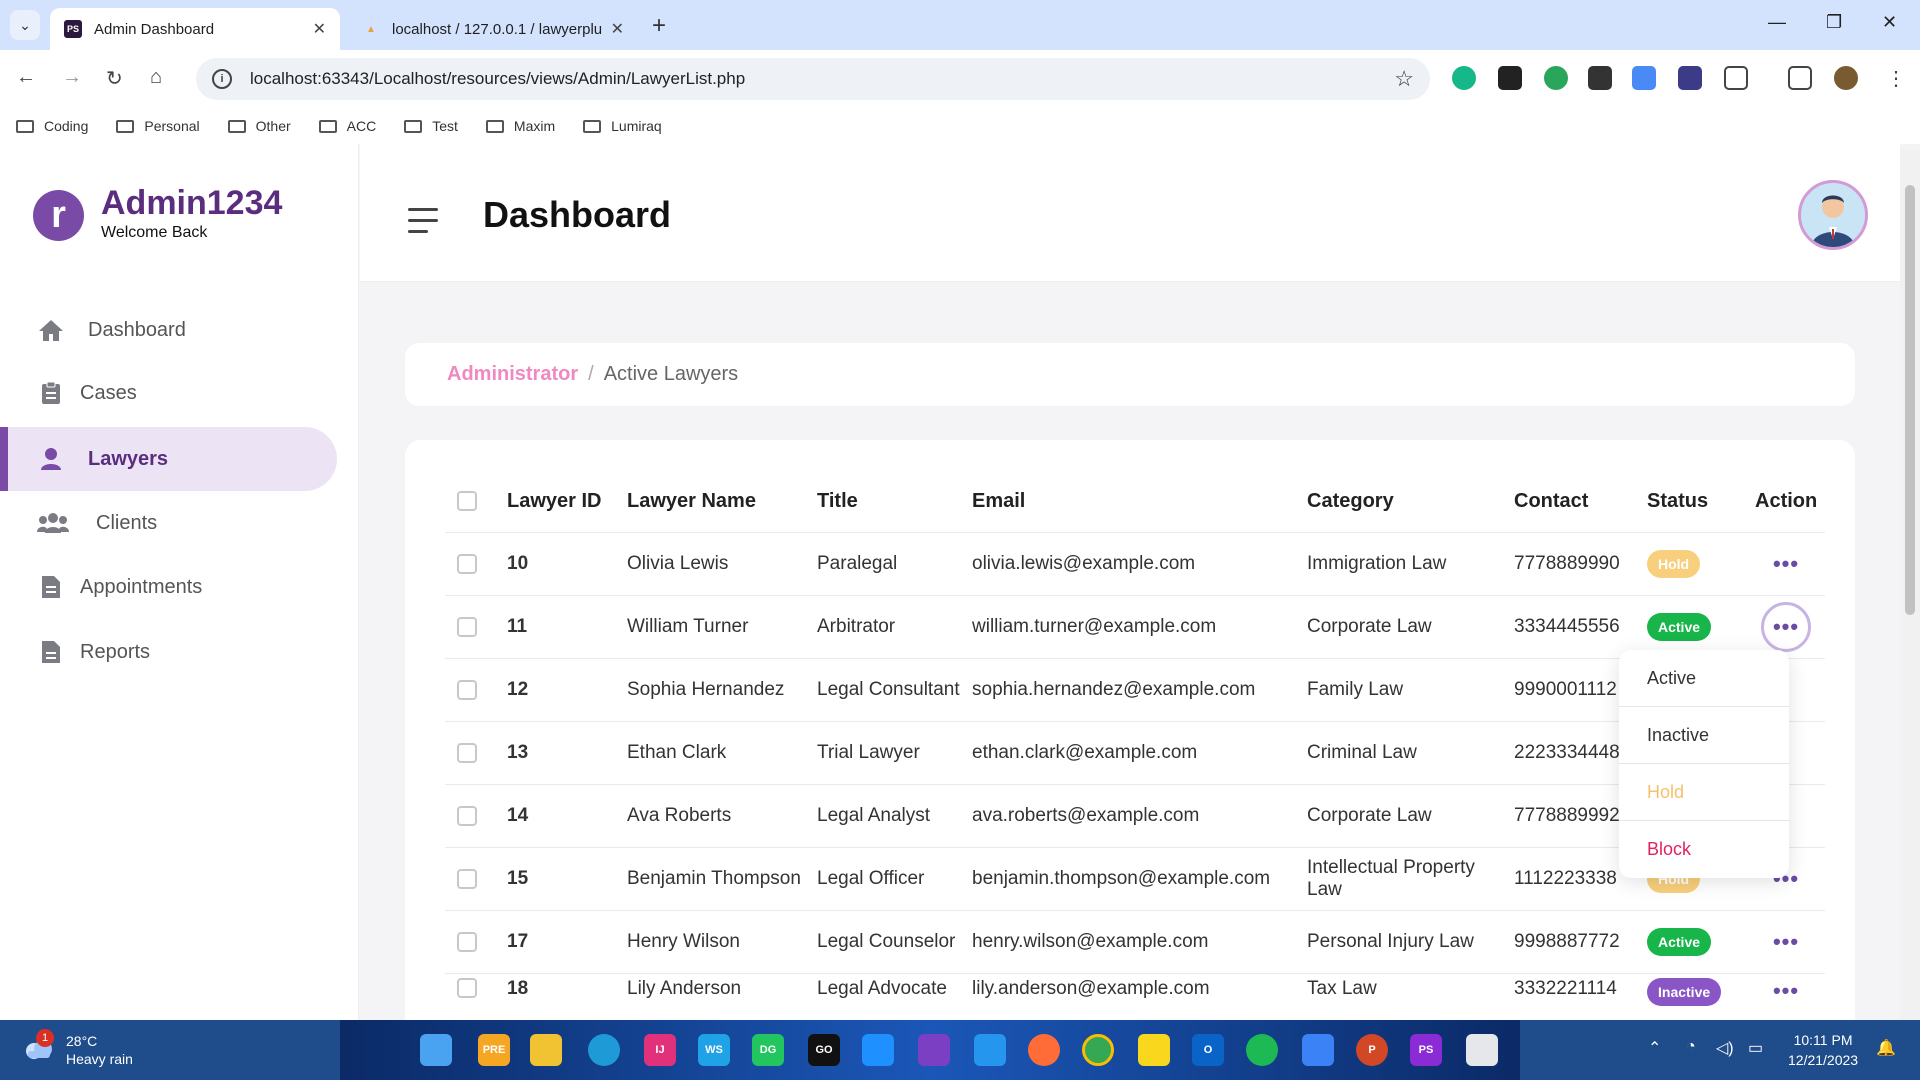 The width and height of the screenshot is (1920, 1080). I want to click on datagrip-icon: DG, so click(768, 1050).